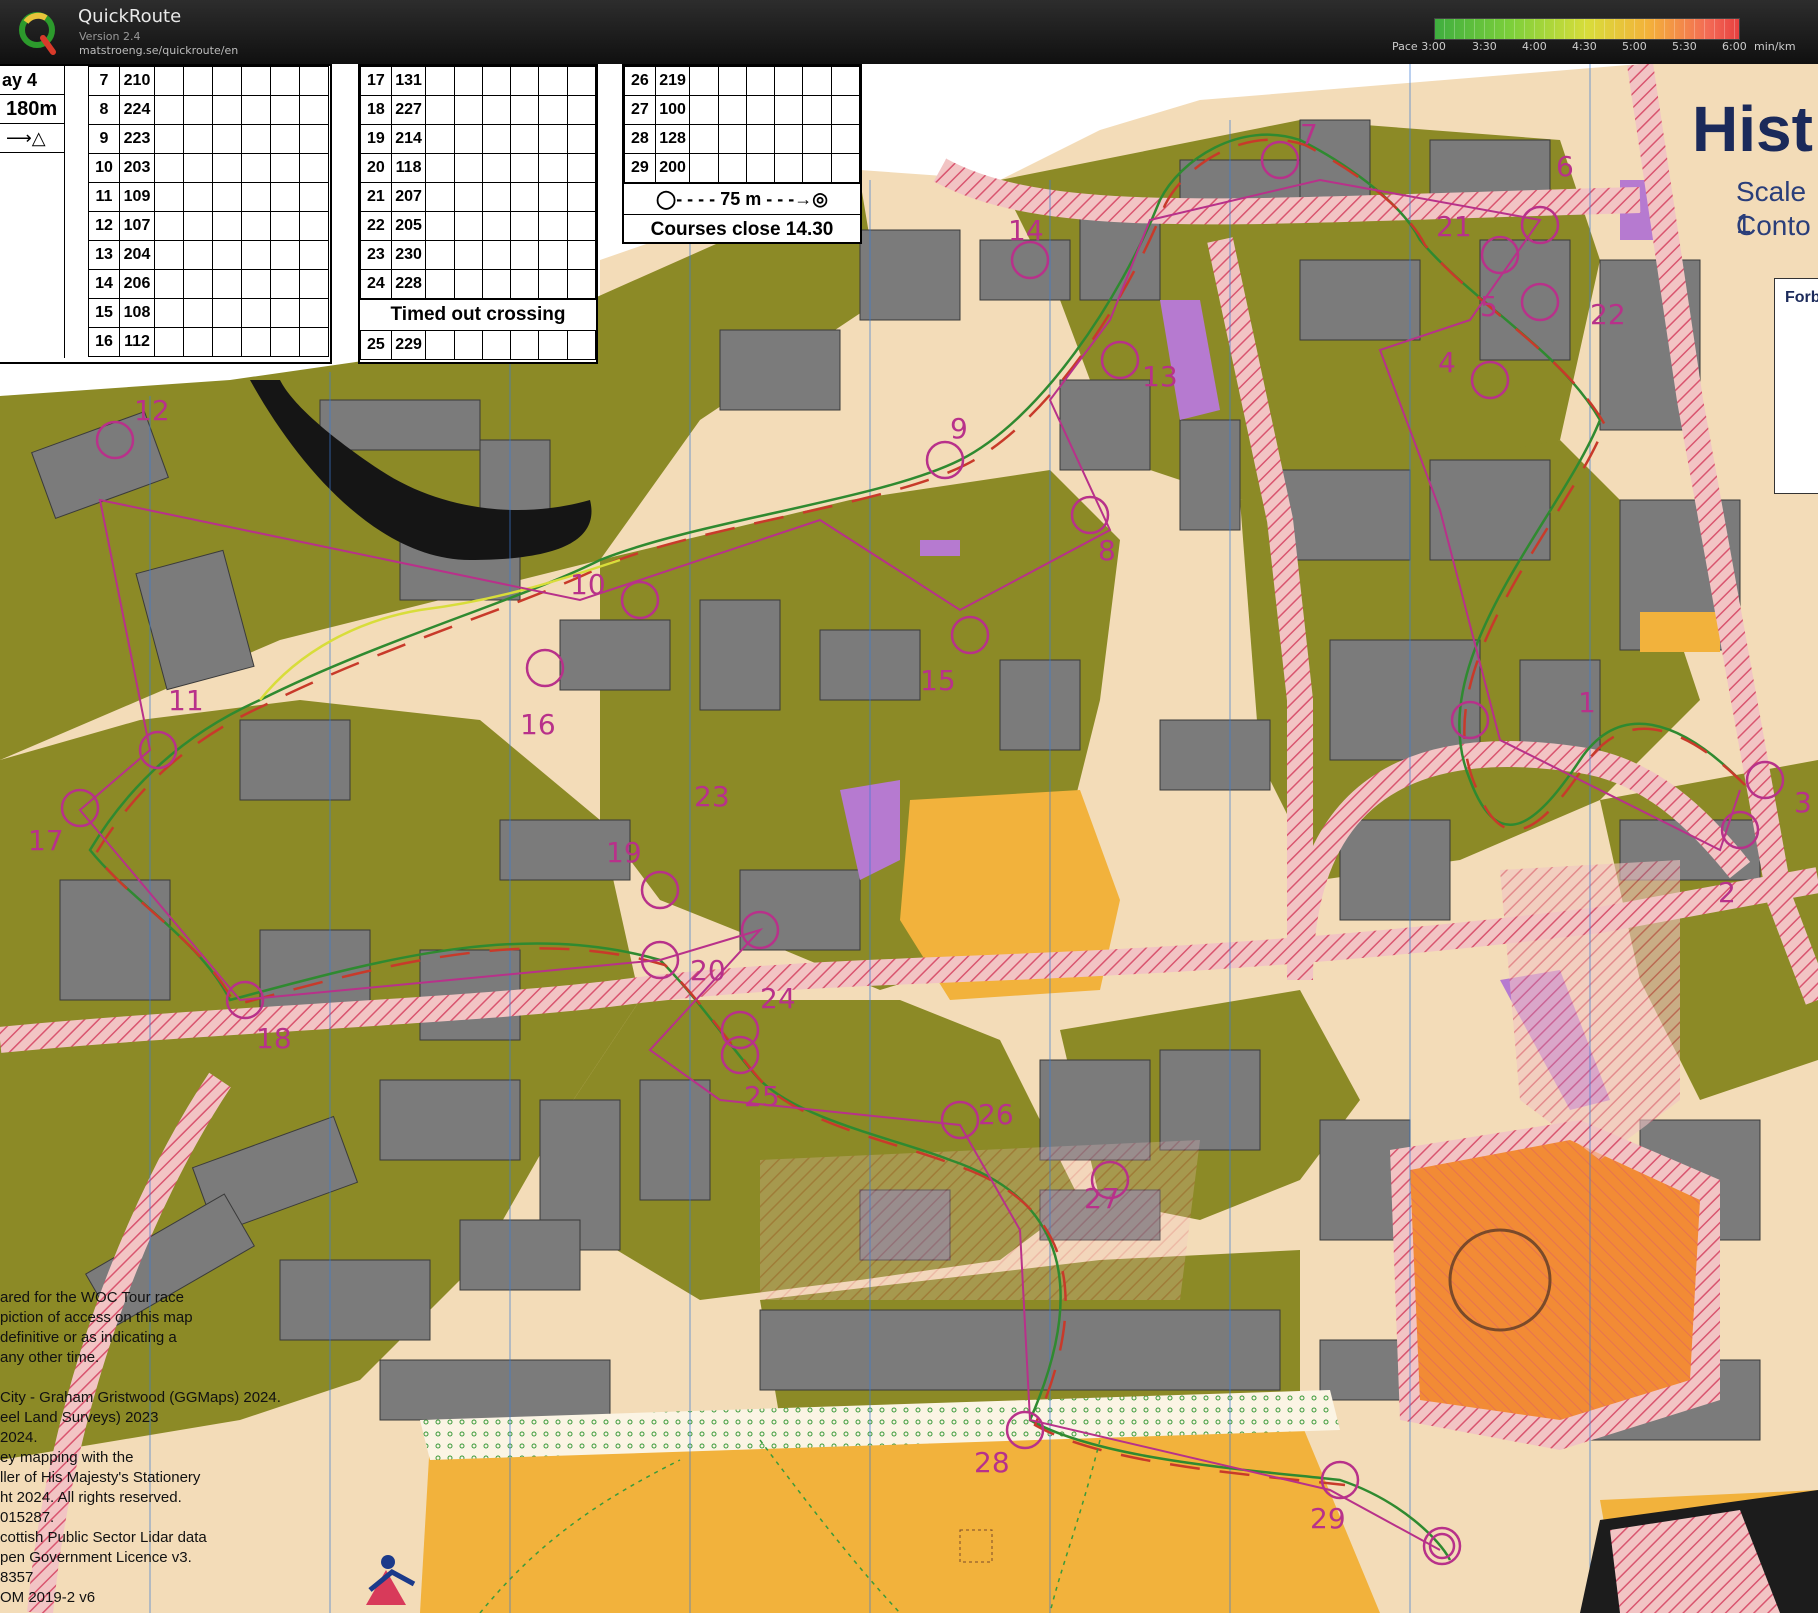 This screenshot has height=1613, width=1818. I want to click on control-number-10: 10, so click(588, 584).